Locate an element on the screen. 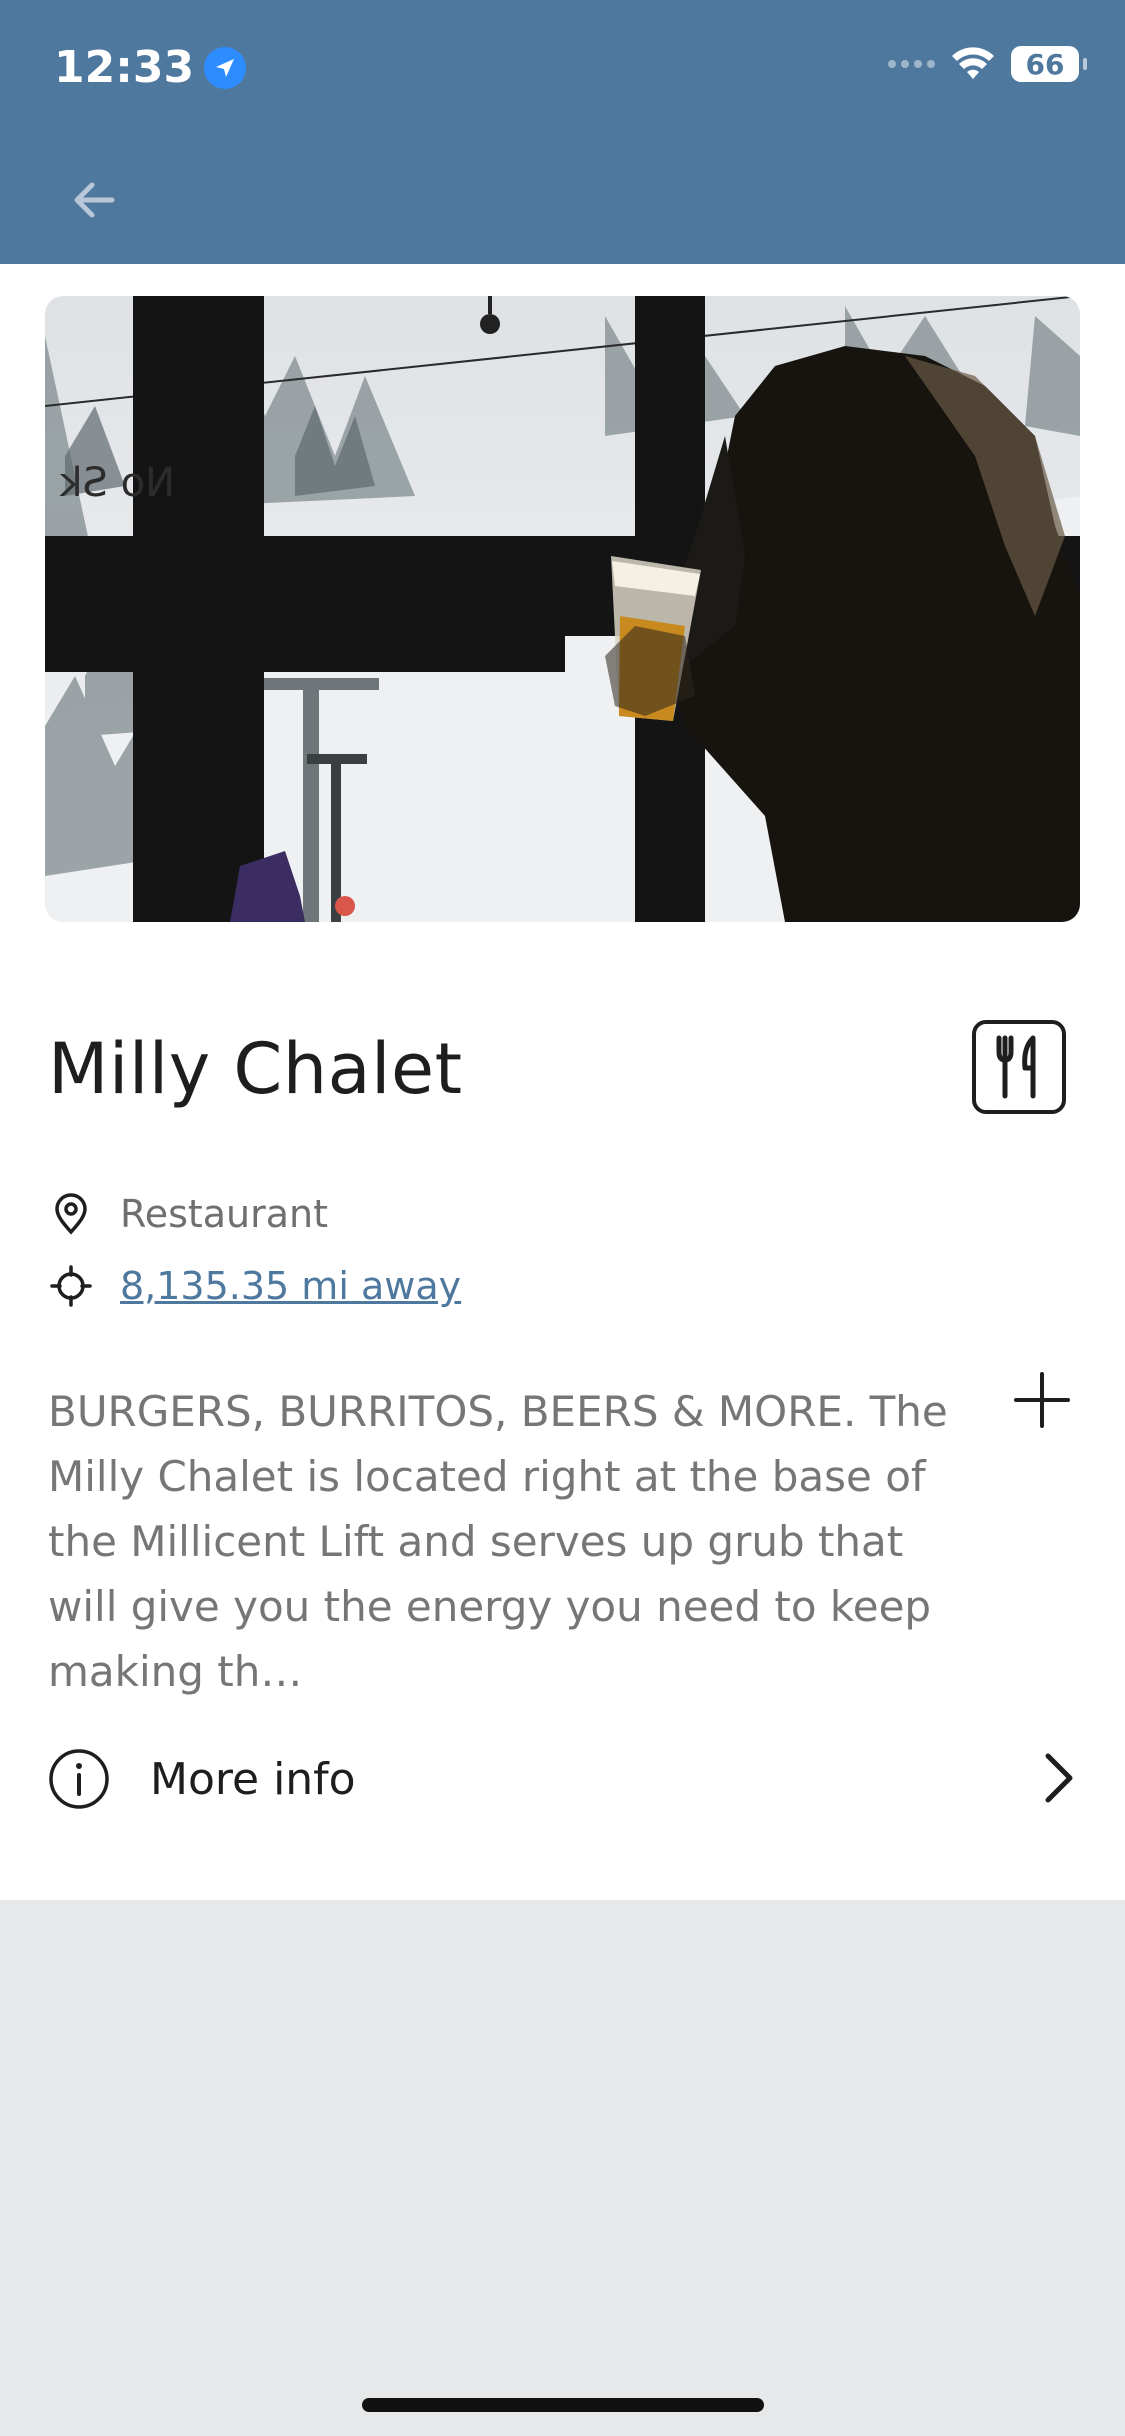  category-row: Restaurant is located at coordinates (189, 1214).